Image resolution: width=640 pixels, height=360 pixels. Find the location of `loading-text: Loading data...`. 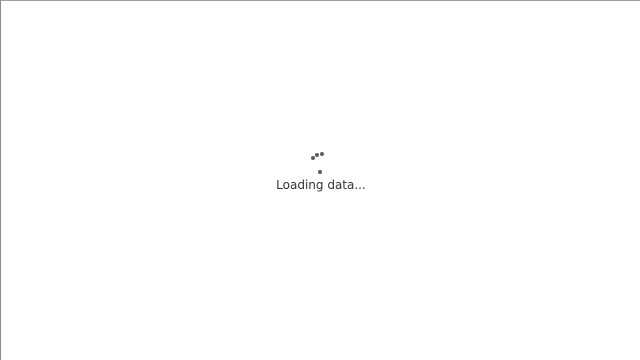

loading-text: Loading data... is located at coordinates (321, 185).